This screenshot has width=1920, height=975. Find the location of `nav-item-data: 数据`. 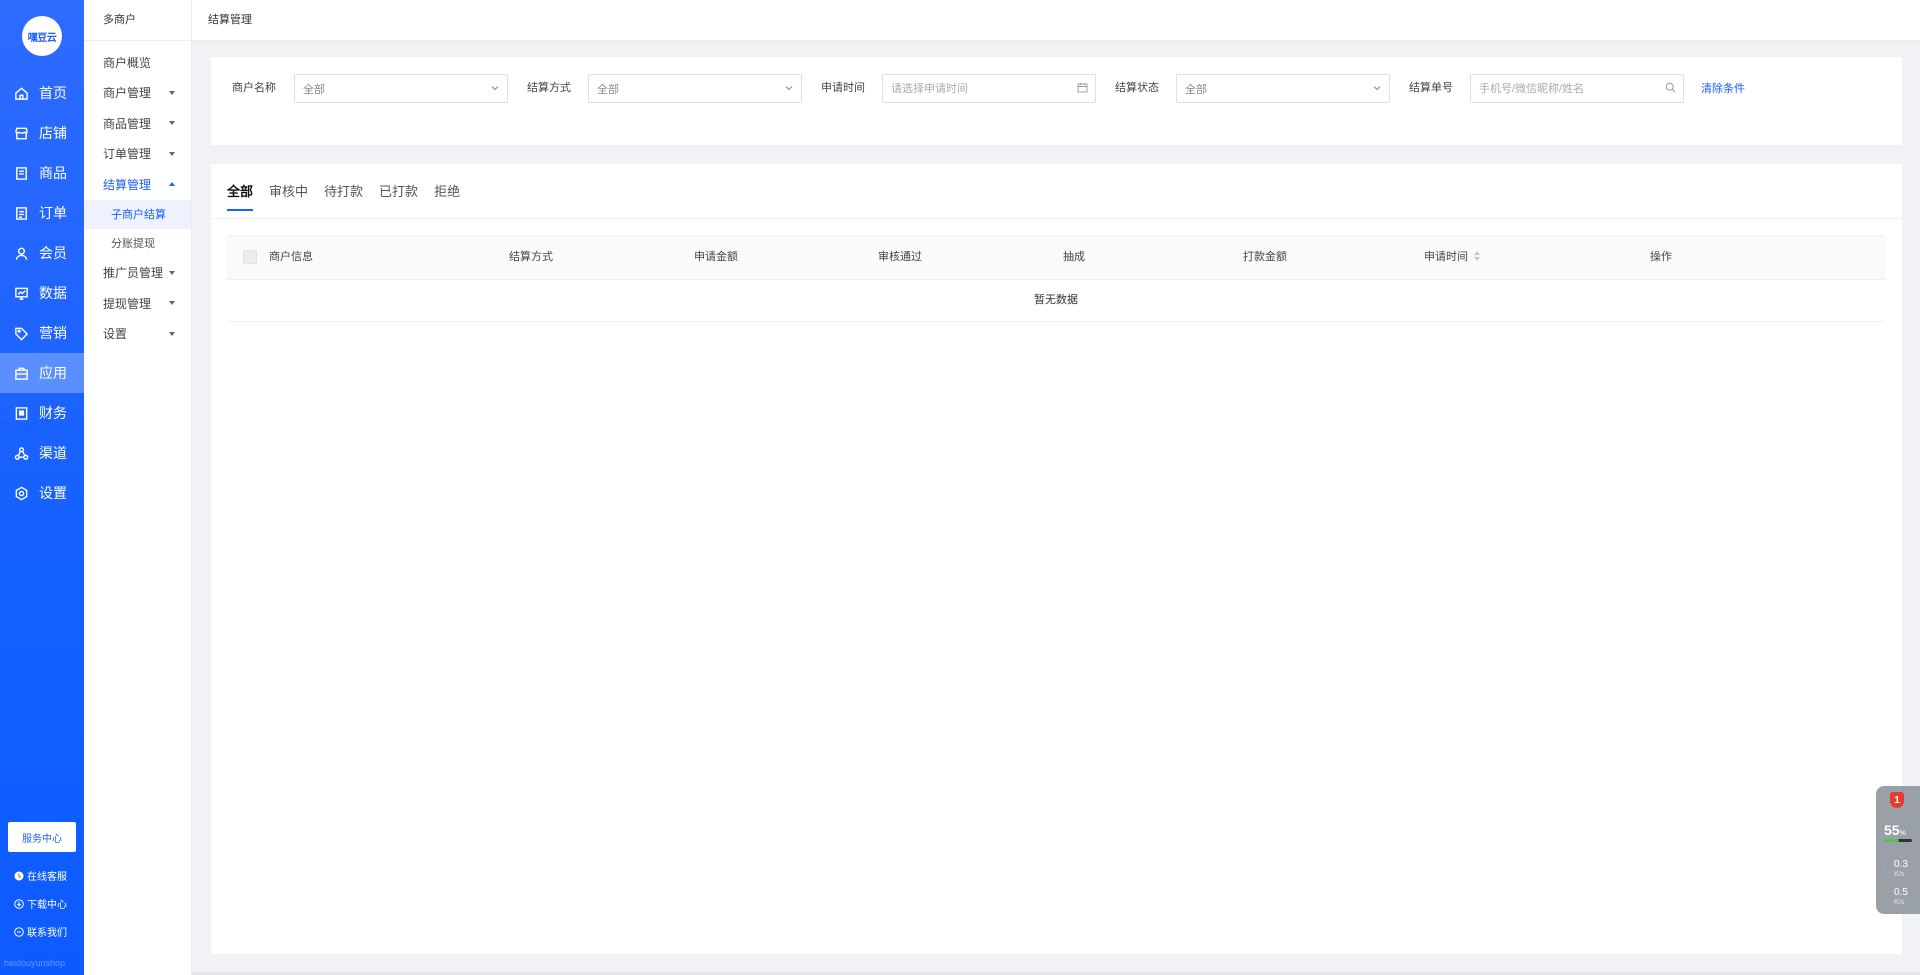

nav-item-data: 数据 is located at coordinates (42, 293).